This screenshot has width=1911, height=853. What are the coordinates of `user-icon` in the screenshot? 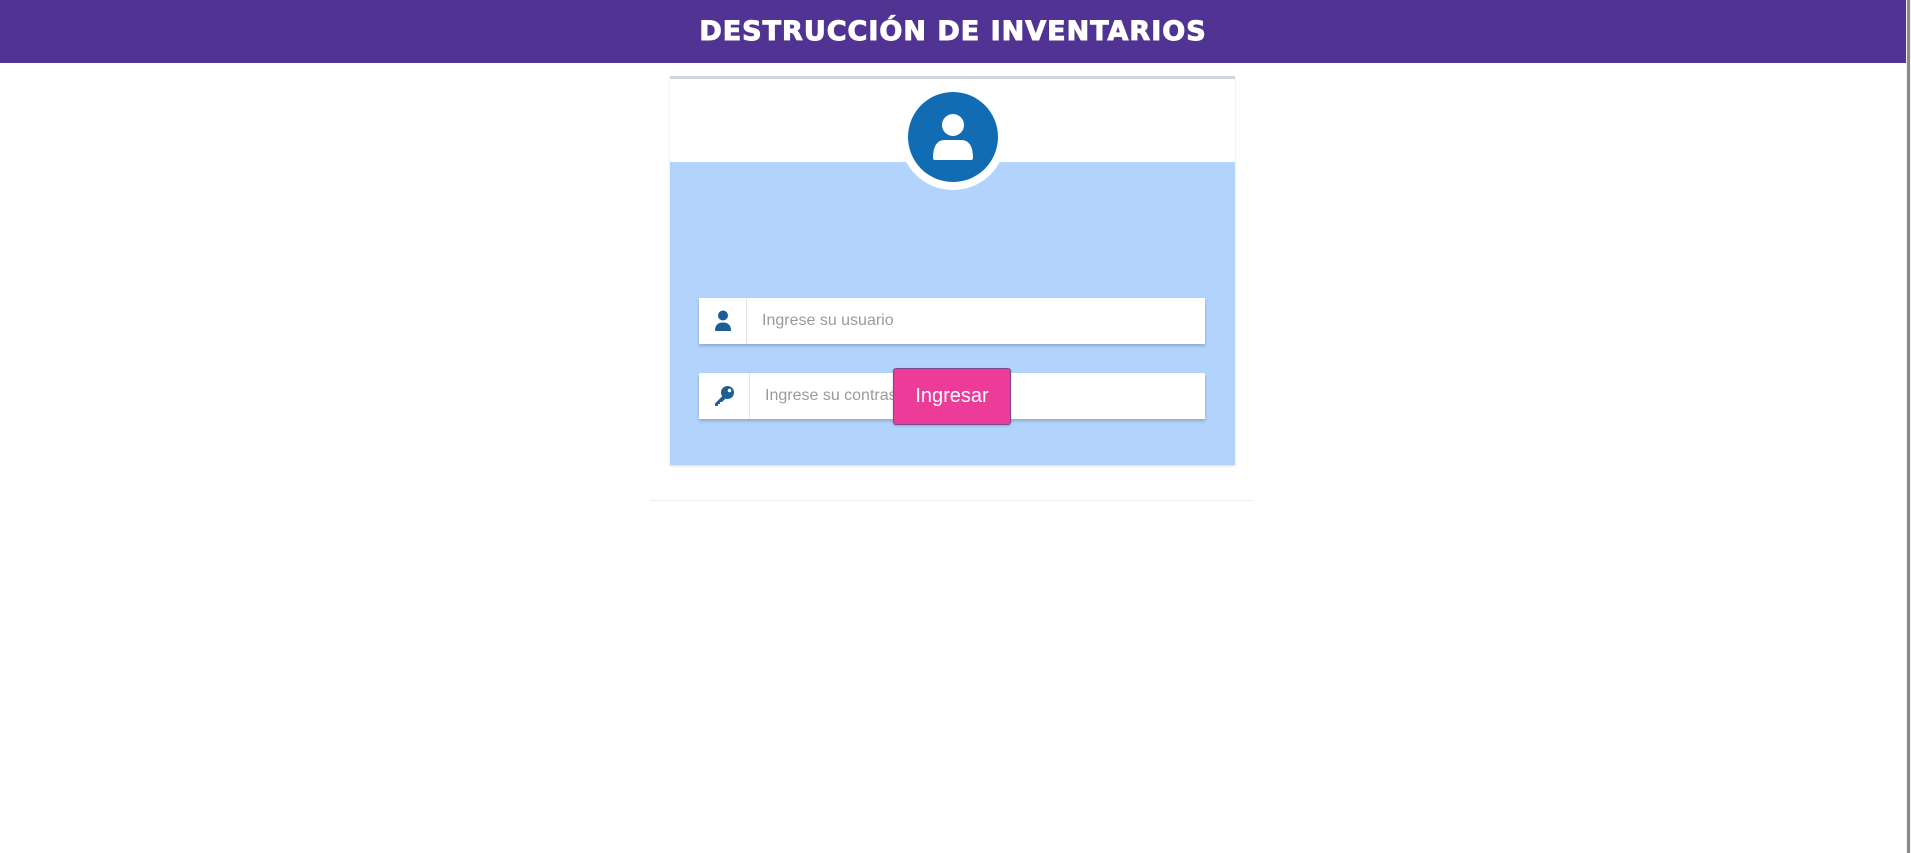 It's located at (723, 321).